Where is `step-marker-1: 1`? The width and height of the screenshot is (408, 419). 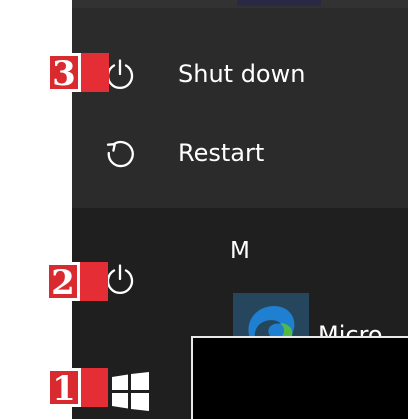
step-marker-1: 1 is located at coordinates (64, 387).